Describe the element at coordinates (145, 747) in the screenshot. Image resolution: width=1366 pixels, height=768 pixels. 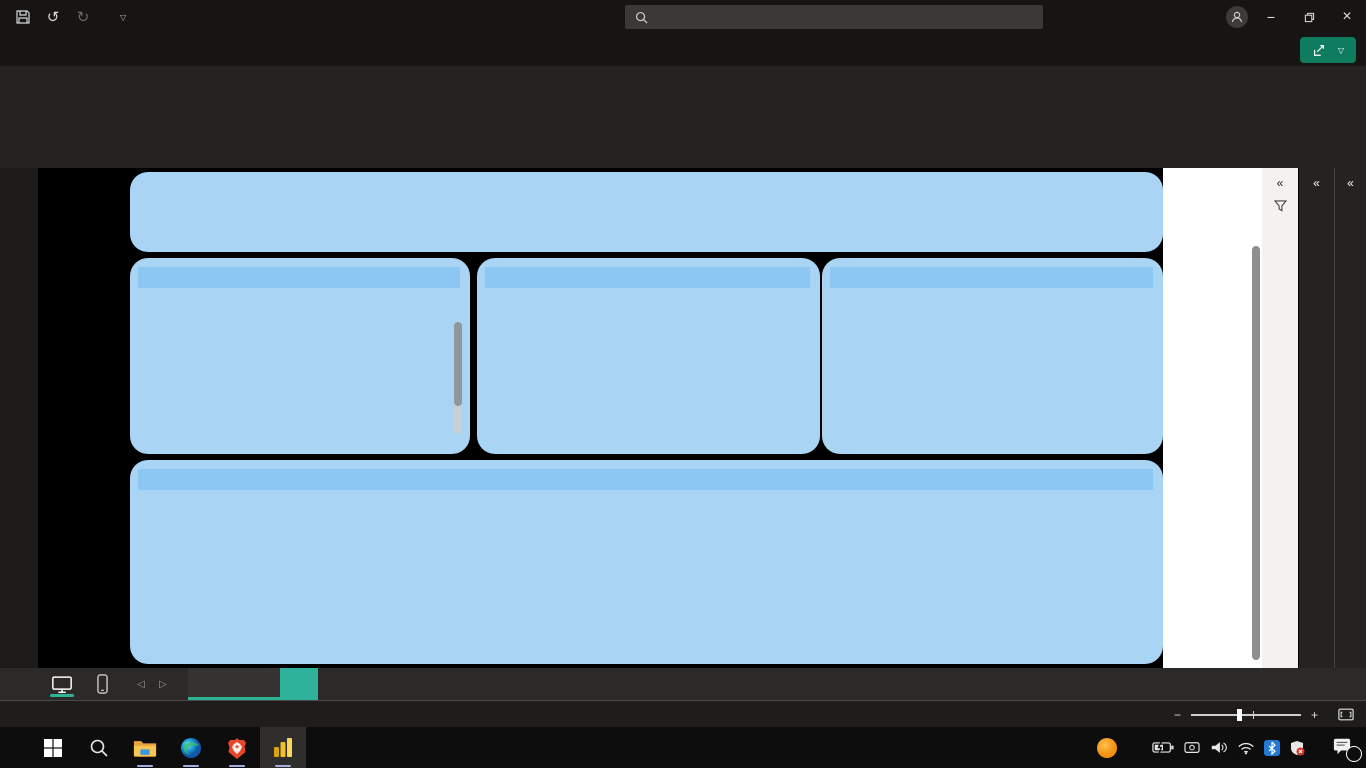
I see `file-explorer-button` at that location.